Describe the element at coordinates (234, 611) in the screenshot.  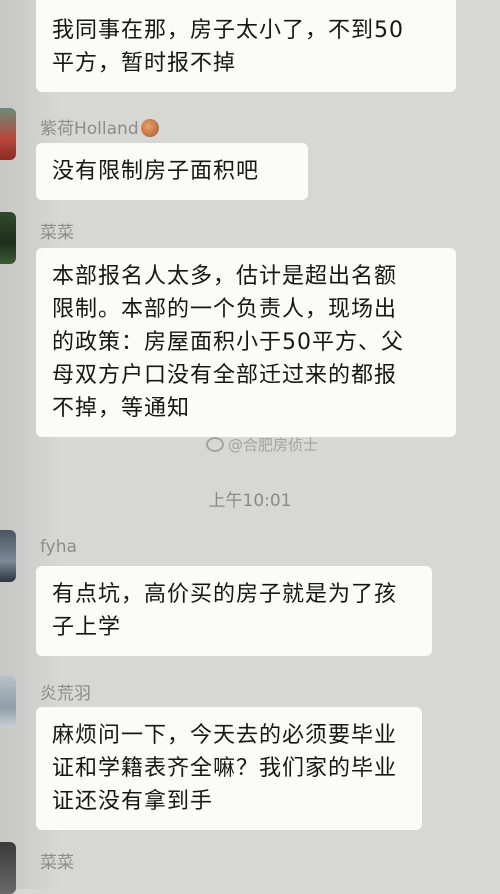
I see `message-bubble: 有点坑，高价买的房子就是为了孩 子上学` at that location.